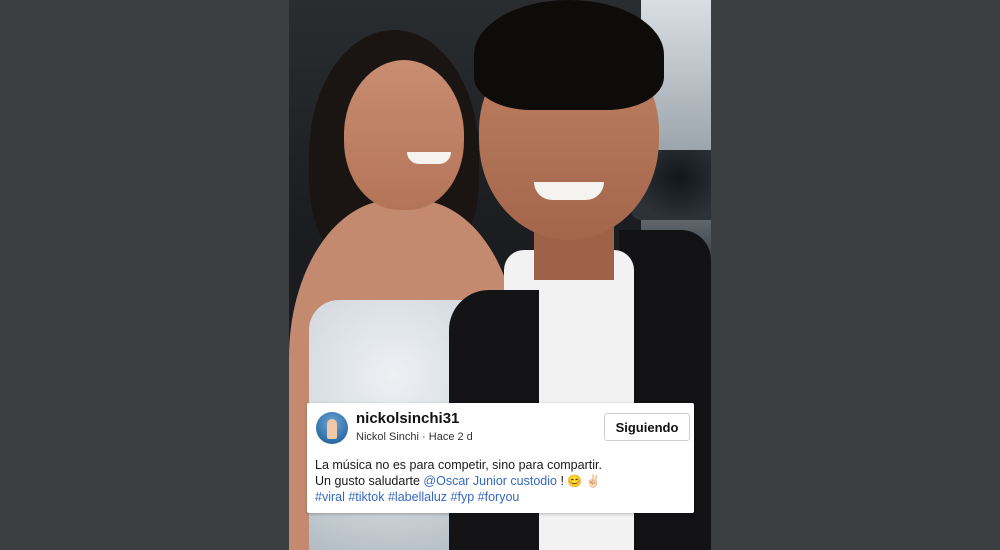 The height and width of the screenshot is (550, 1000). What do you see at coordinates (569, 191) in the screenshot?
I see `boy-smile` at bounding box center [569, 191].